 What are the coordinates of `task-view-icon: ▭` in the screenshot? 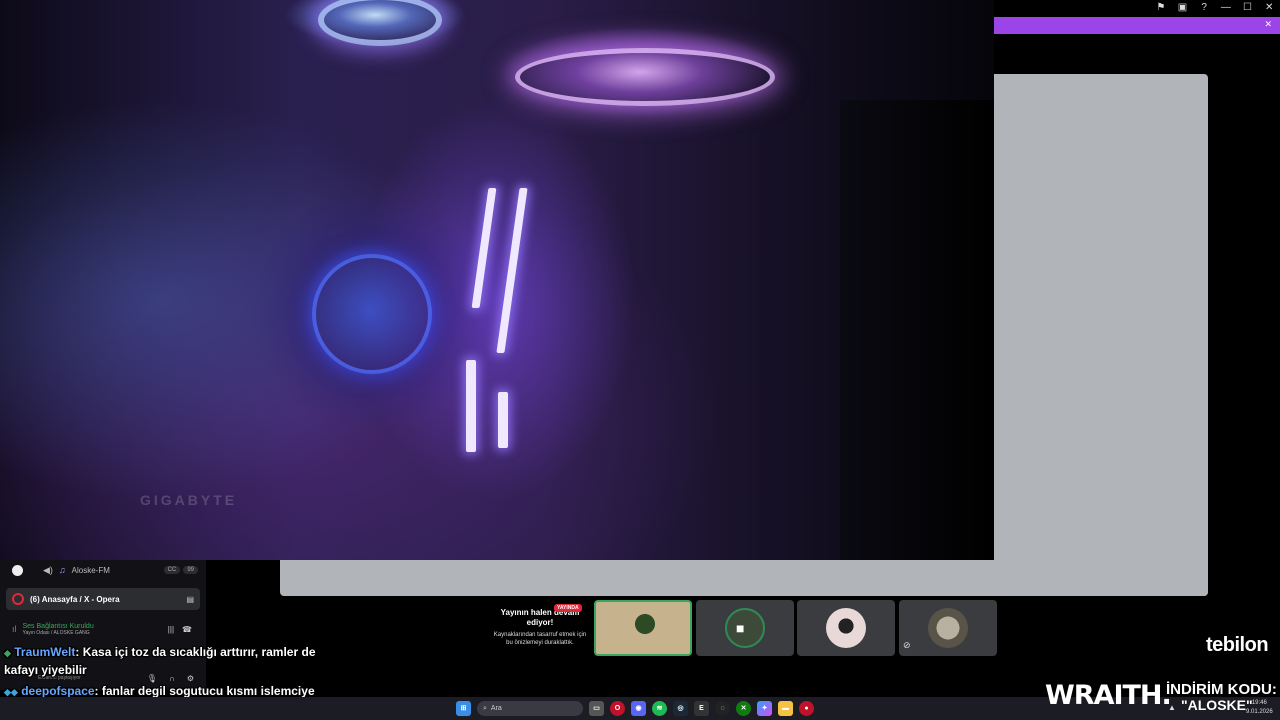 It's located at (596, 708).